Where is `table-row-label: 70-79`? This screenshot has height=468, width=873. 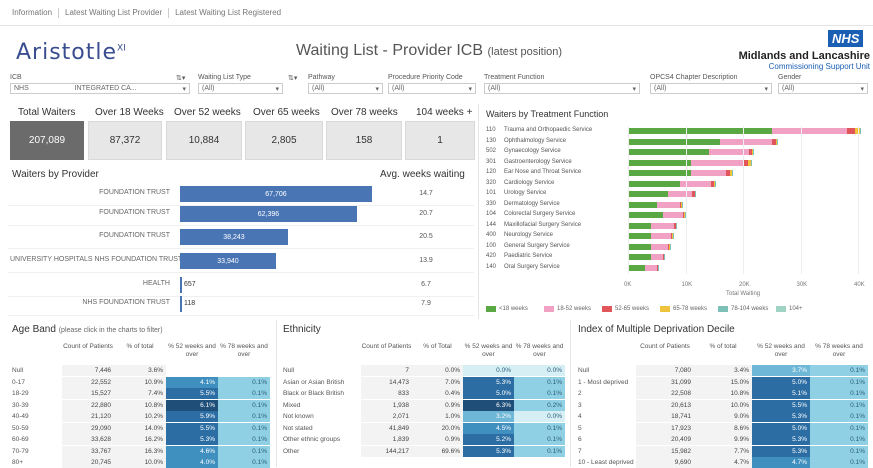
table-row-label: 70-79 is located at coordinates (37, 451).